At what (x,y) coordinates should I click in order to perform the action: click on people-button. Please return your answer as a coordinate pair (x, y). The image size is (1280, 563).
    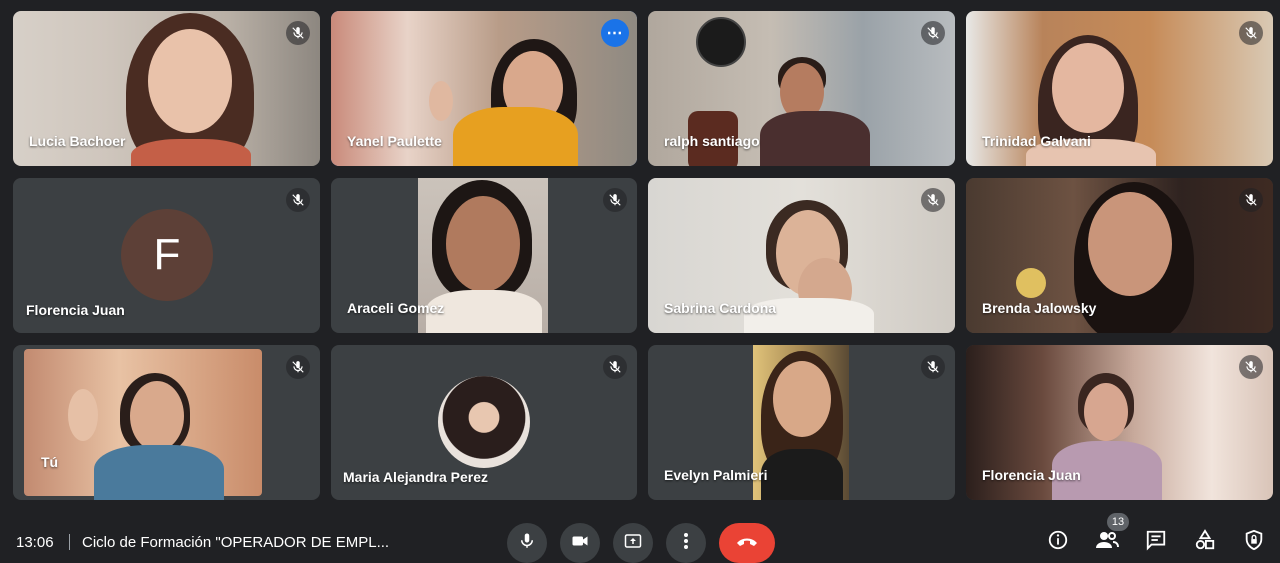
    Looking at the image, I should click on (1107, 542).